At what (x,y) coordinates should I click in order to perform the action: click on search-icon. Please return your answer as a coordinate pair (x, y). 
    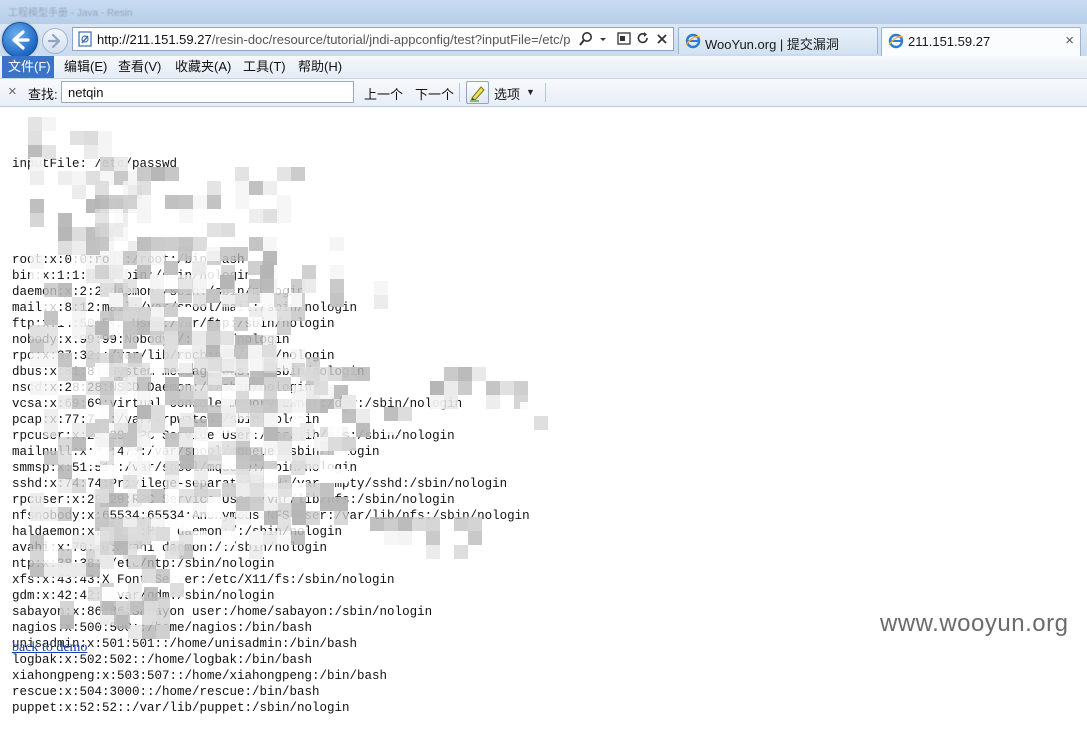
    Looking at the image, I should click on (586, 39).